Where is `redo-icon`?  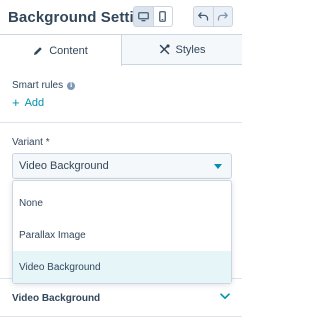
redo-icon is located at coordinates (223, 16).